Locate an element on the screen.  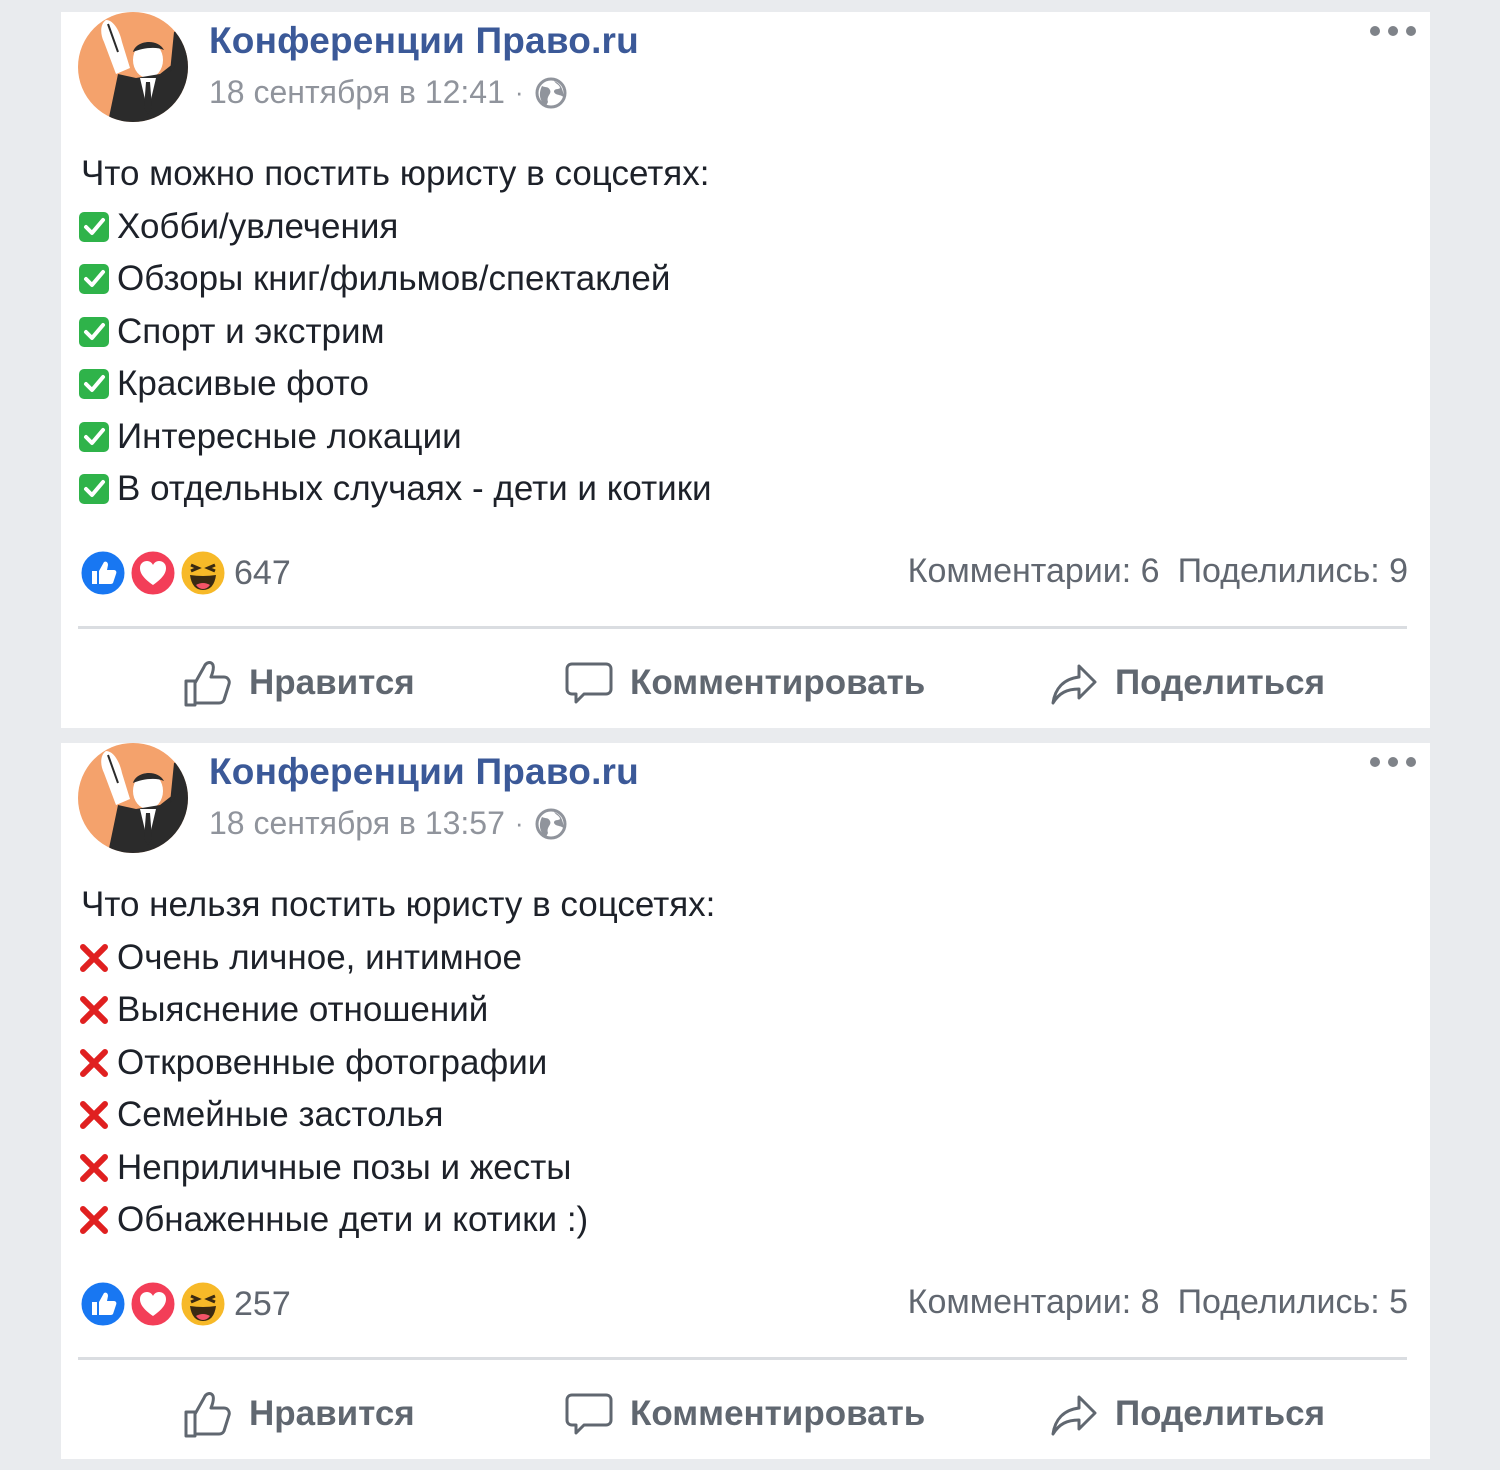
reactions-summary: 257 is located at coordinates (184, 1304).